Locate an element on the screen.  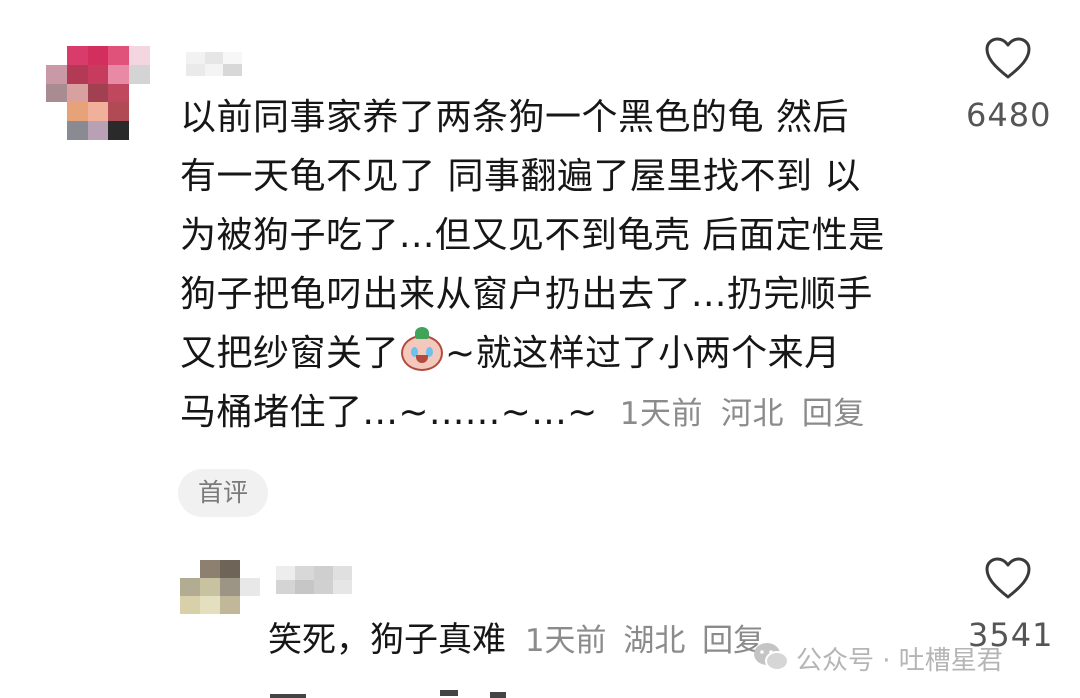
comment-line: 又把纱窗关了 ~就这样过了小两个来月 is located at coordinates (560, 353).